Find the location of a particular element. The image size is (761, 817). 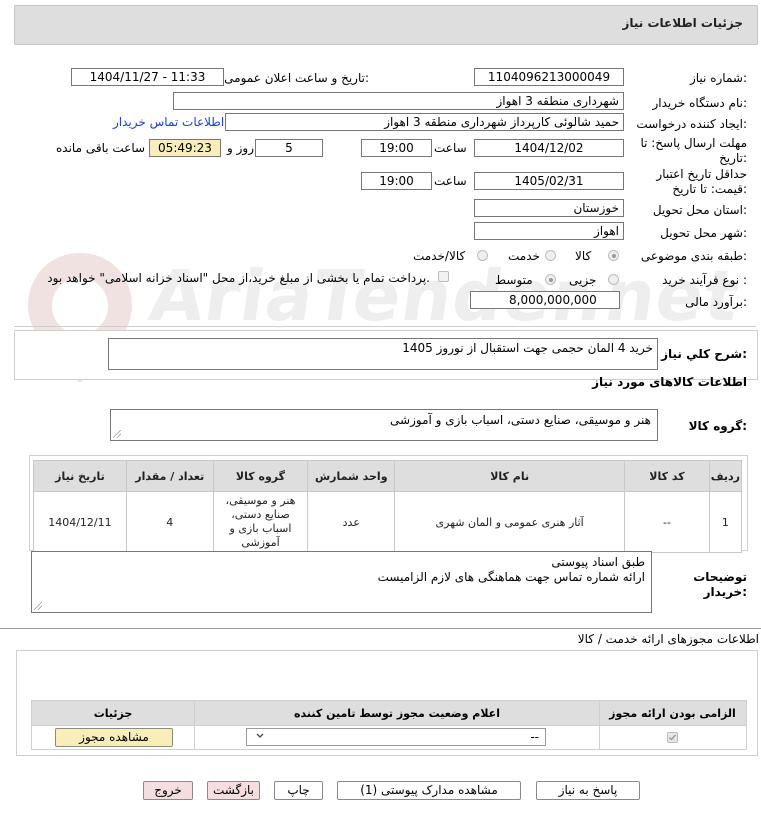

purchase-option-minor: جزیی is located at coordinates (583, 280).